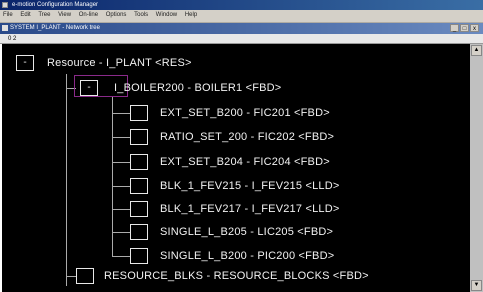  I want to click on tree-item-sibling: RESOURCE_BLKS - RESOURCE_BLOCKS <FBD>, so click(236, 276).